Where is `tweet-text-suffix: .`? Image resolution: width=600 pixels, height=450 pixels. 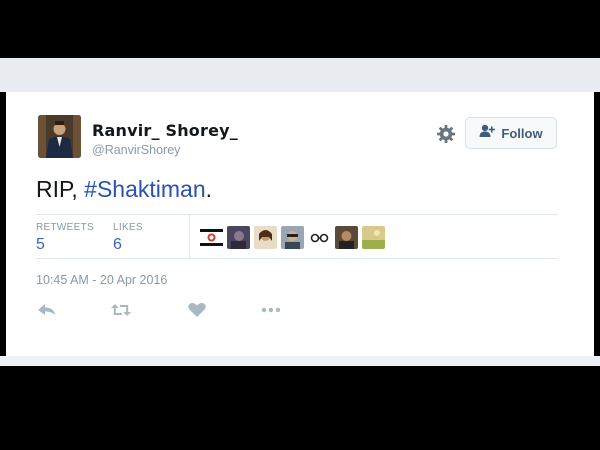 tweet-text-suffix: . is located at coordinates (209, 189).